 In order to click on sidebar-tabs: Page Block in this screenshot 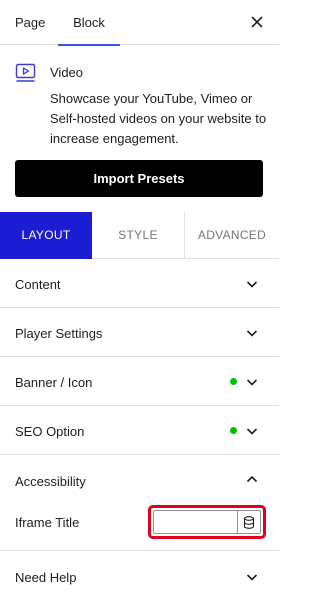, I will do `click(139, 23)`.